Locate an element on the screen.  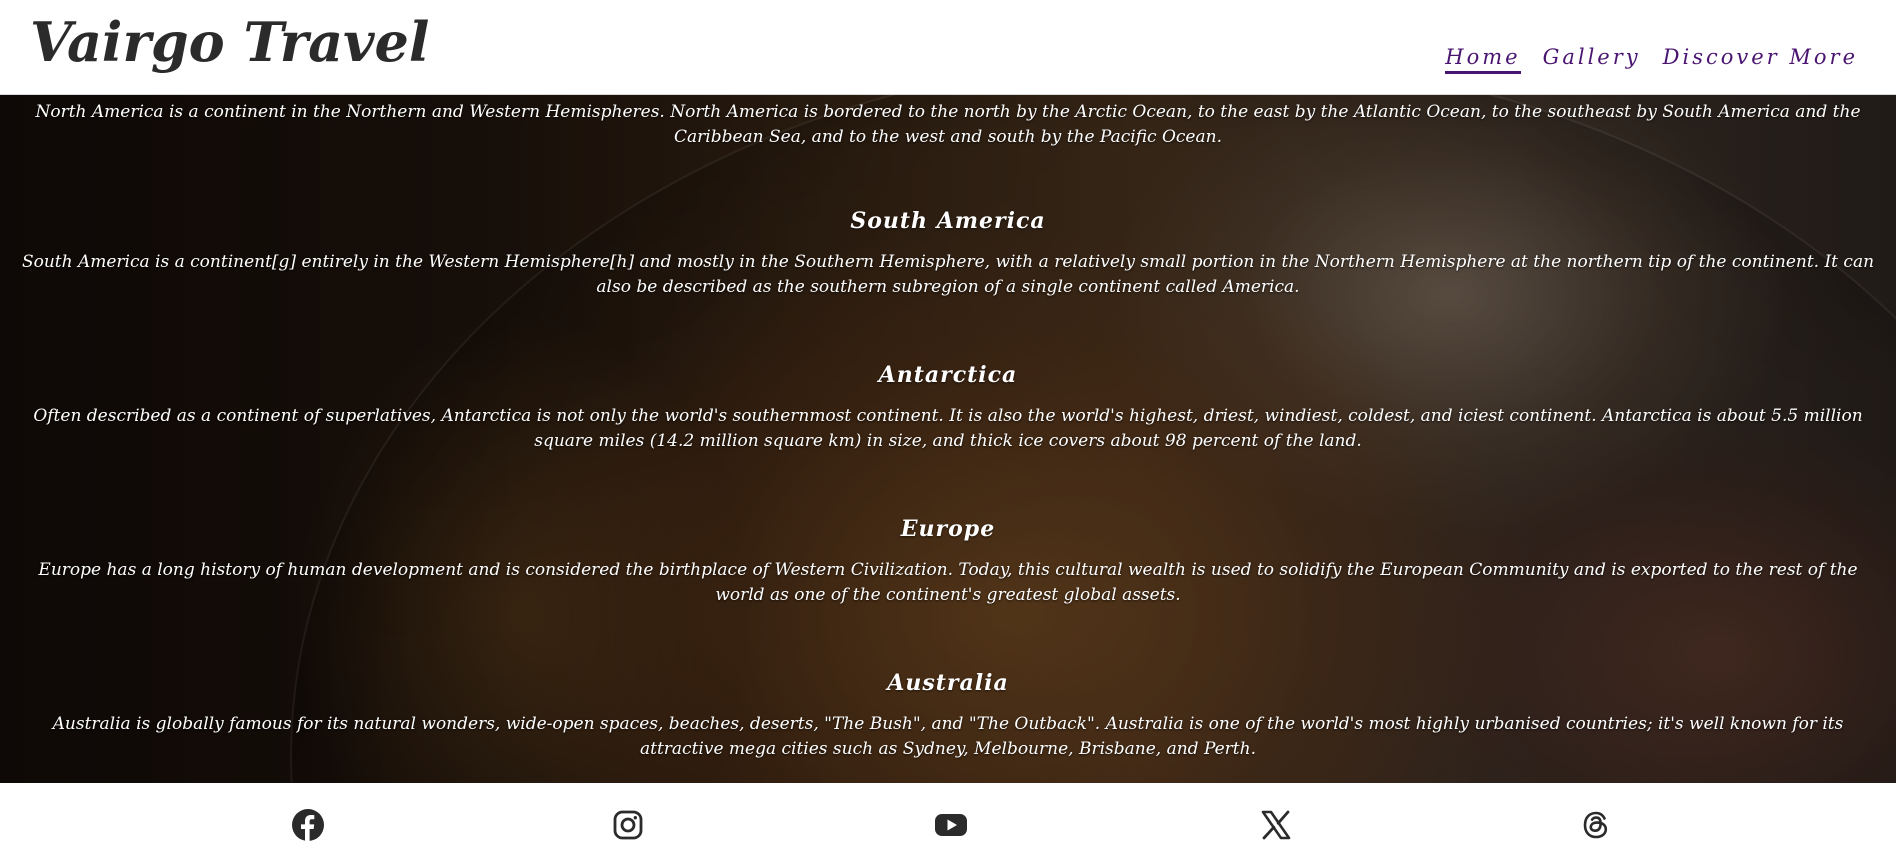
site-footer is located at coordinates (948, 823).